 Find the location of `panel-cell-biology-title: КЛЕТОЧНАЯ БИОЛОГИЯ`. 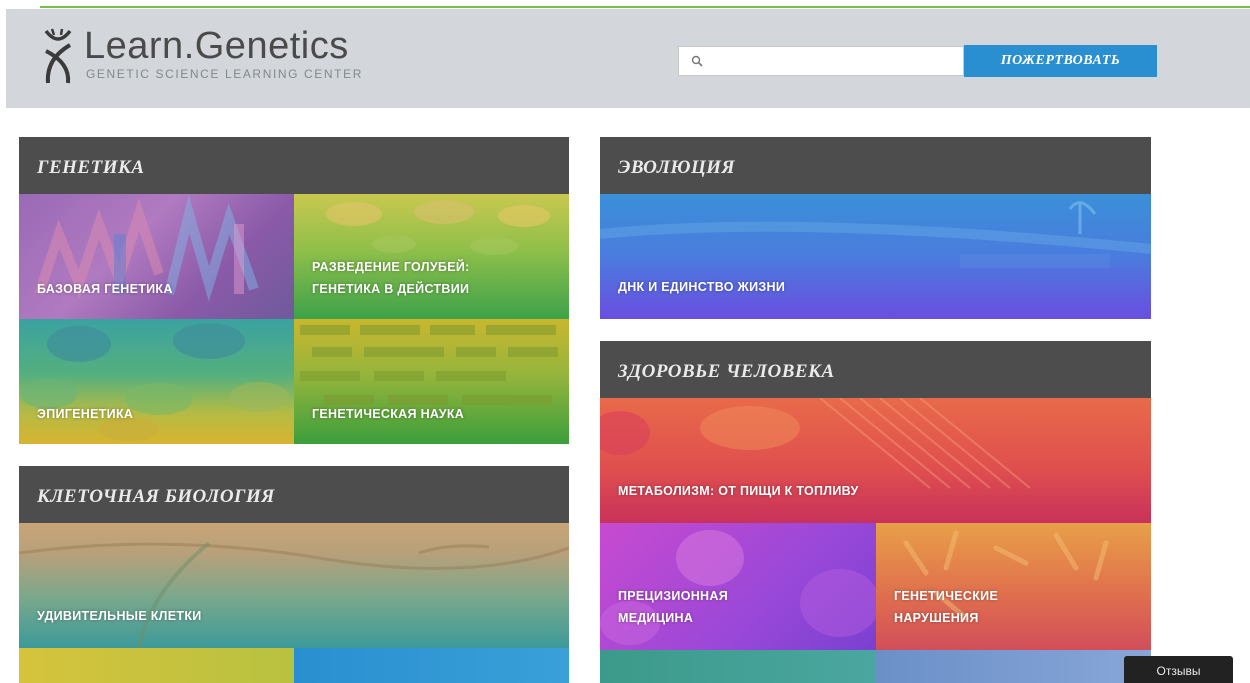

panel-cell-biology-title: КЛЕТОЧНАЯ БИОЛОГИЯ is located at coordinates (156, 496).